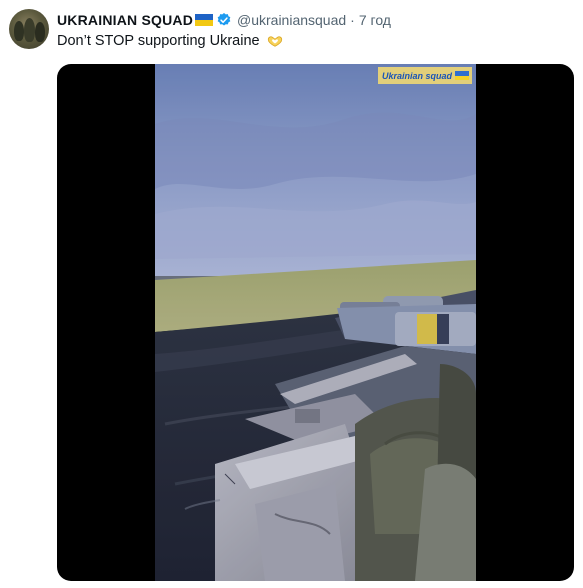 Image resolution: width=583 pixels, height=588 pixels. I want to click on watermark-text: Ukrainian squad, so click(416, 75).